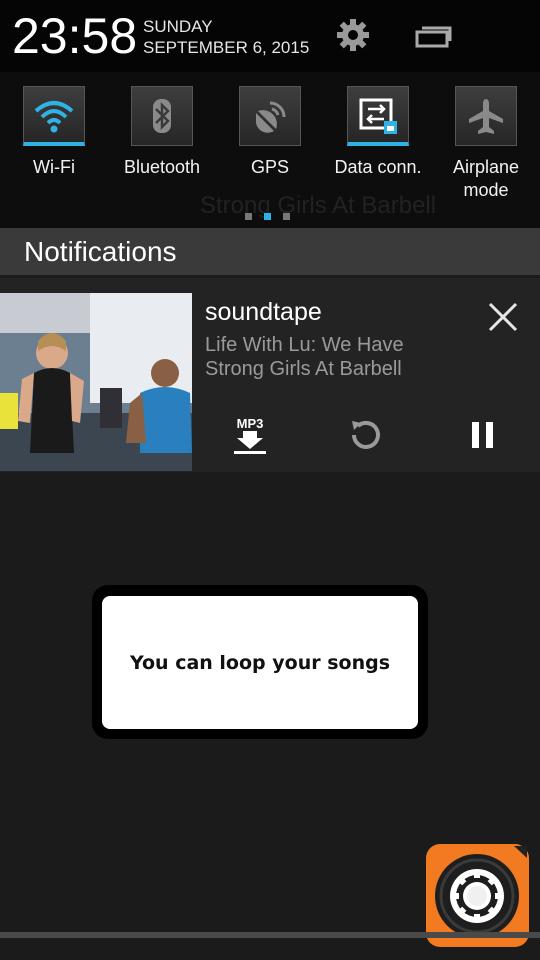 This screenshot has width=540, height=960. I want to click on mp3-label: MP3, so click(250, 423).